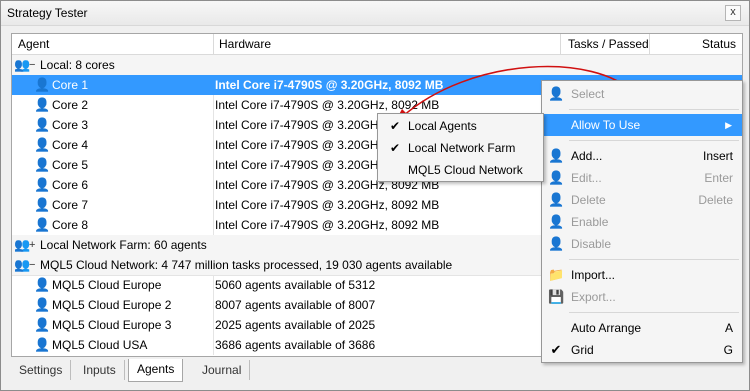  What do you see at coordinates (588, 94) in the screenshot?
I see `menu-item-label: Select` at bounding box center [588, 94].